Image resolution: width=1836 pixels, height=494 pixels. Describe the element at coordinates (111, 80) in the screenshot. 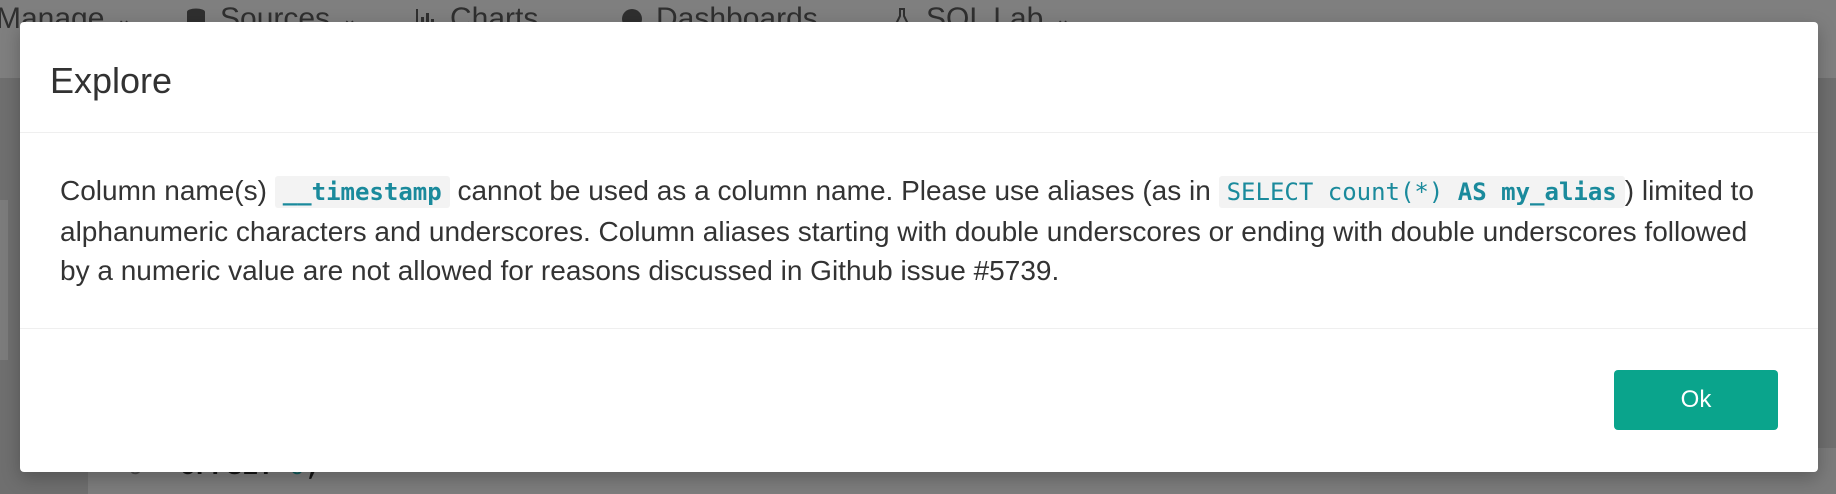

I see `modal-title: Explore` at that location.